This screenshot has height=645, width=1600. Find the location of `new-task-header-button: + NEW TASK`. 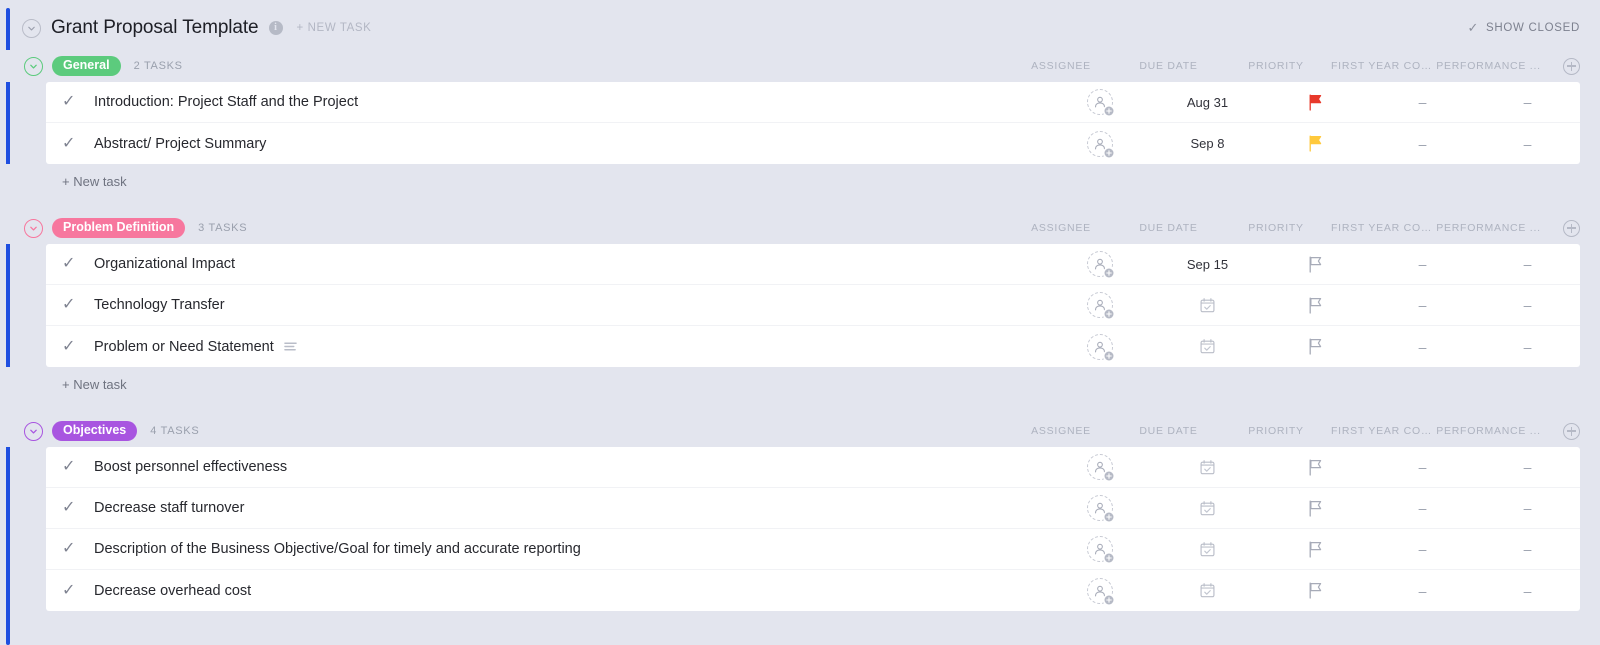

new-task-header-button: + NEW TASK is located at coordinates (334, 28).